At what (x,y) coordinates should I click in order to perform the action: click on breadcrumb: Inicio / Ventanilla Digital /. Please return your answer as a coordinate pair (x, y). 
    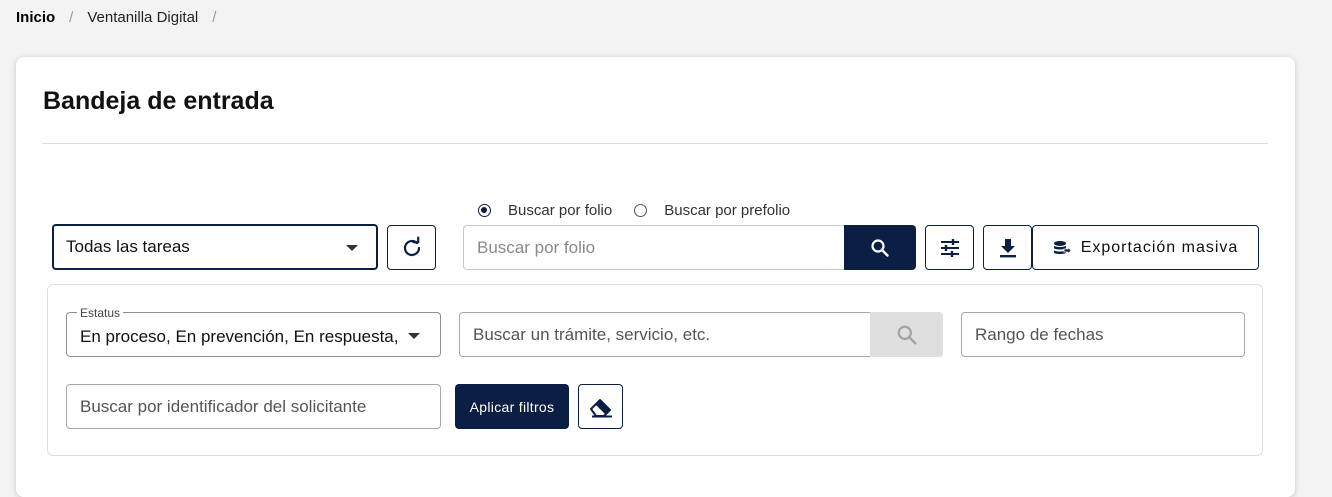
    Looking at the image, I should click on (123, 17).